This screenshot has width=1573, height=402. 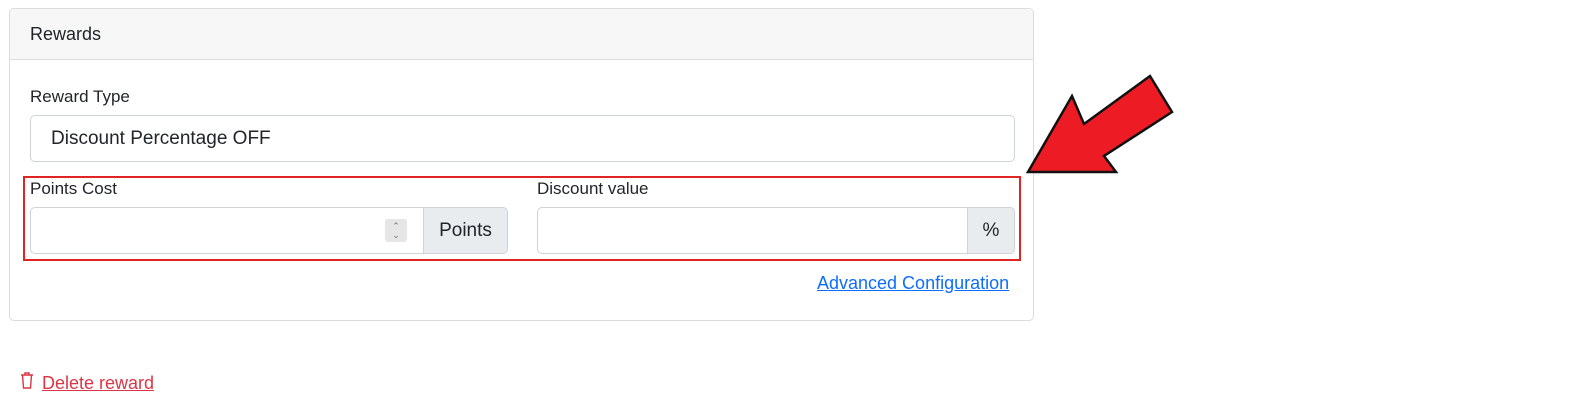 I want to click on reward-type-label: Reward Type, so click(x=80, y=96).